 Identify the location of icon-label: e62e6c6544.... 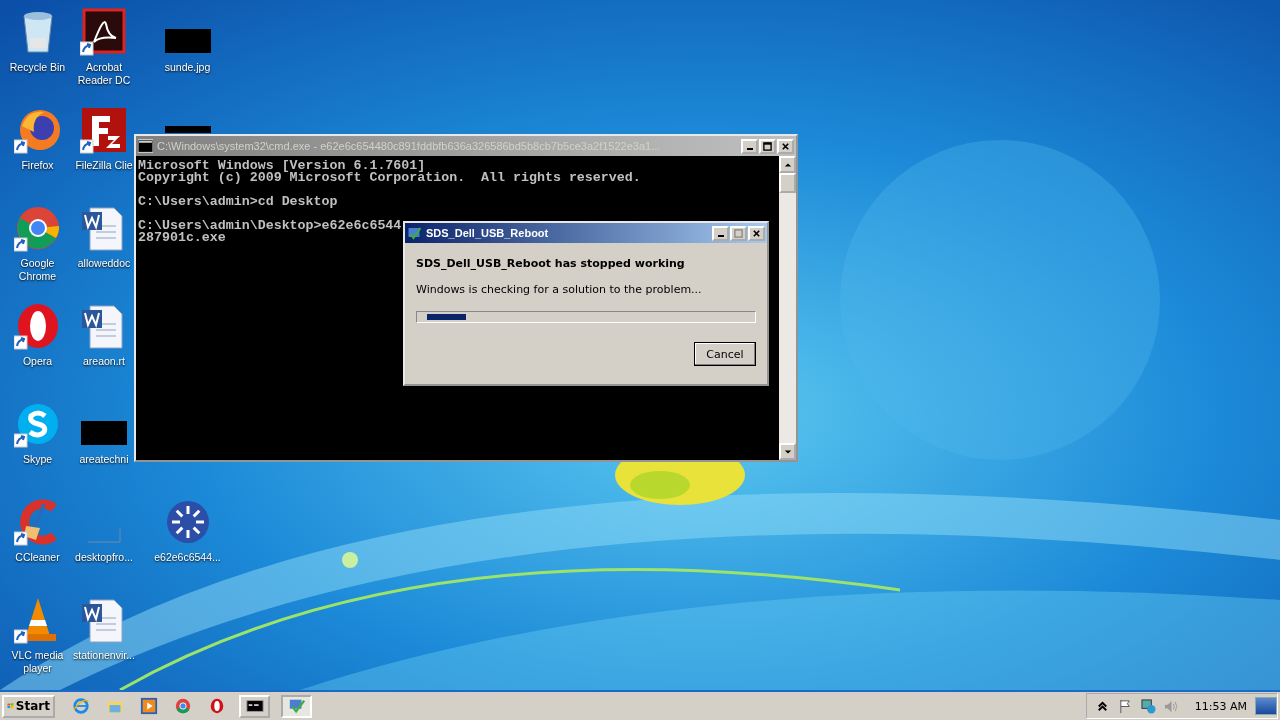
(187, 557).